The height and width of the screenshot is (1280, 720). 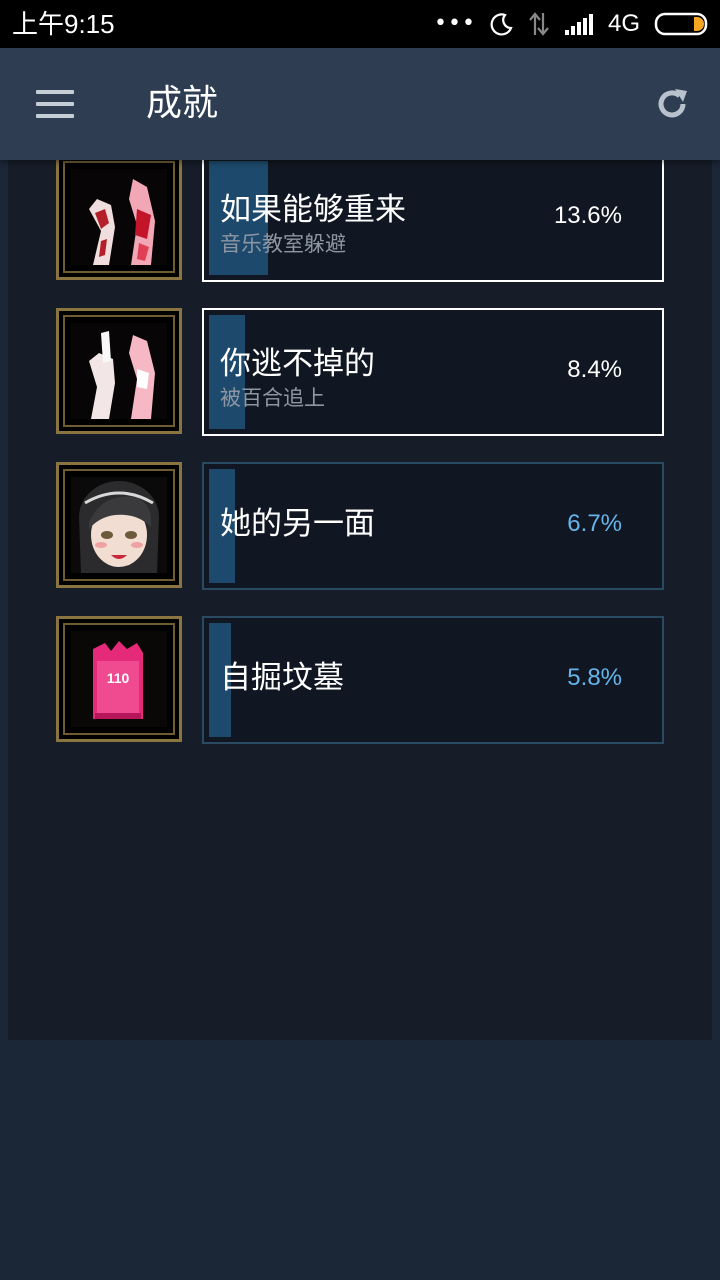 What do you see at coordinates (283, 244) in the screenshot?
I see `achievement-description: 音乐教室躲避` at bounding box center [283, 244].